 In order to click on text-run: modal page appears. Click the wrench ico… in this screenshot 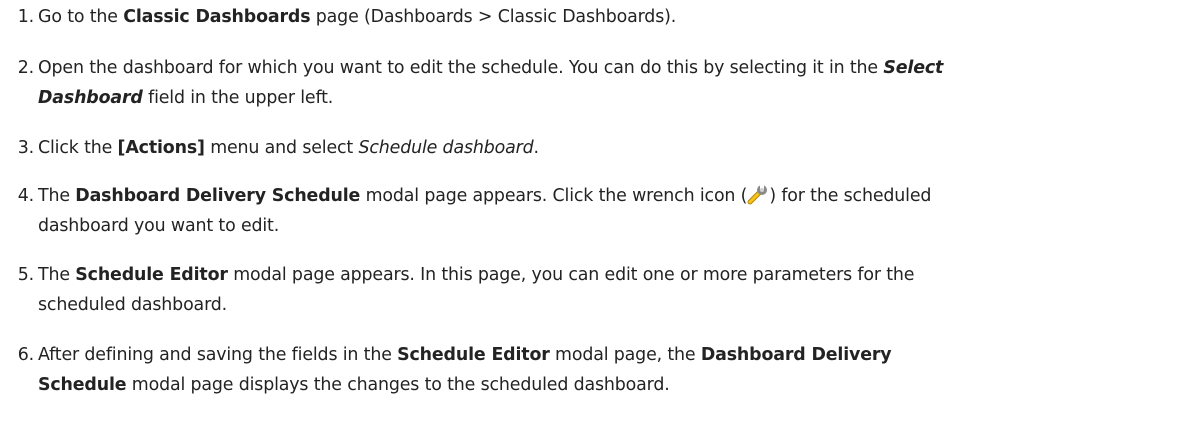, I will do `click(554, 196)`.